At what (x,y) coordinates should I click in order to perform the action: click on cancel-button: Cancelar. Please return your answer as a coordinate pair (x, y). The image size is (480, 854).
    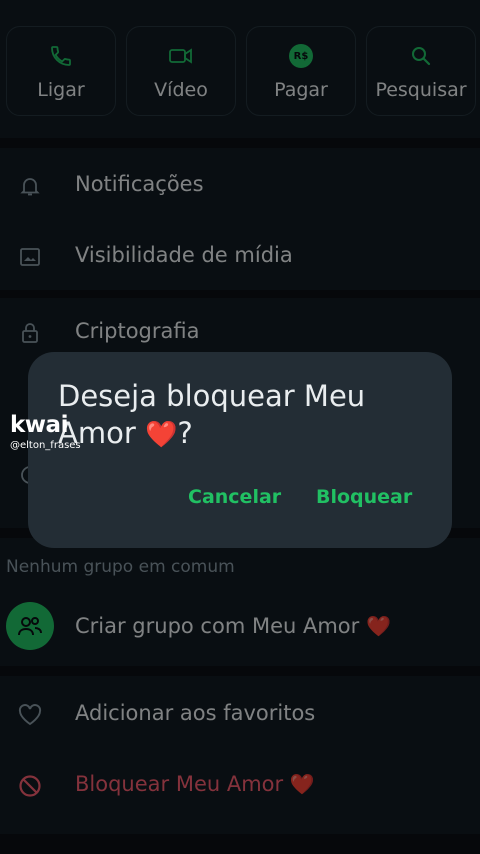
    Looking at the image, I should click on (234, 497).